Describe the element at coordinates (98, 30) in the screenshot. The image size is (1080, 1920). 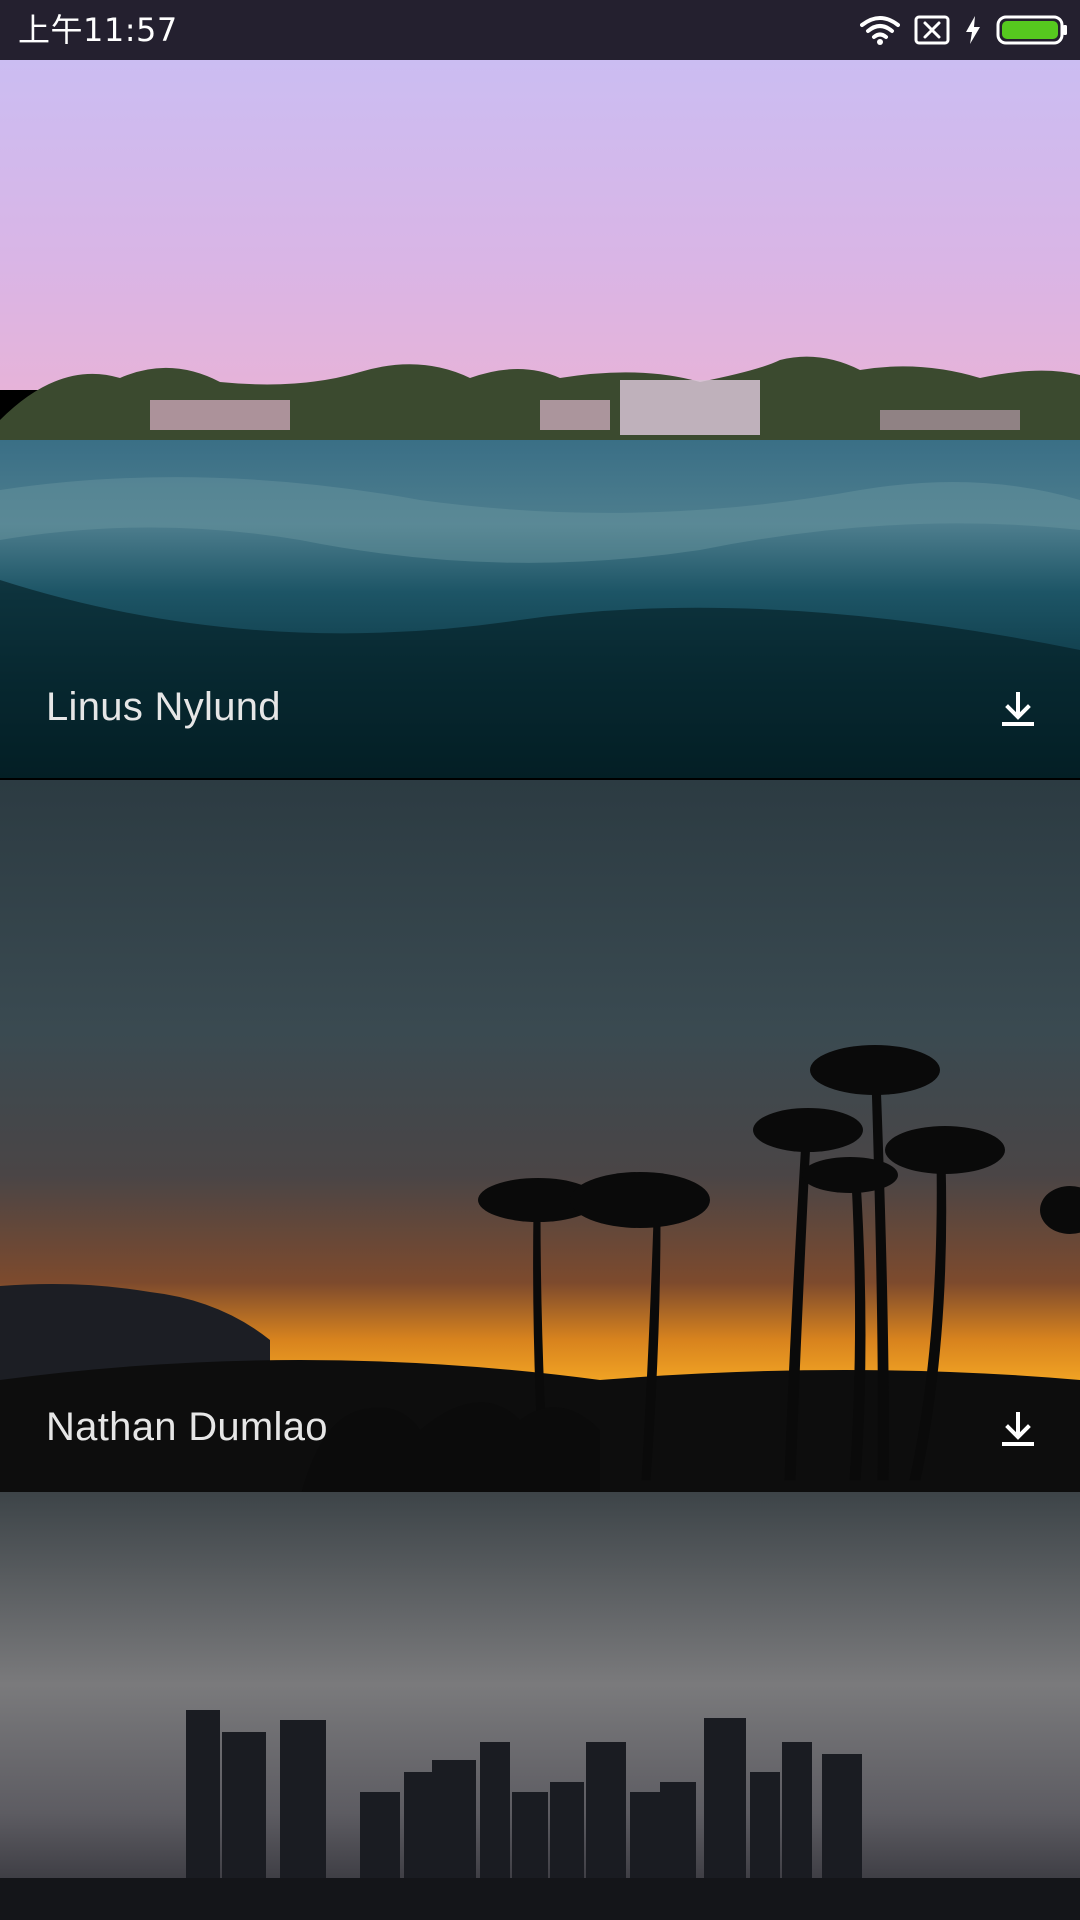
I see `status-time: 上午11:57` at that location.